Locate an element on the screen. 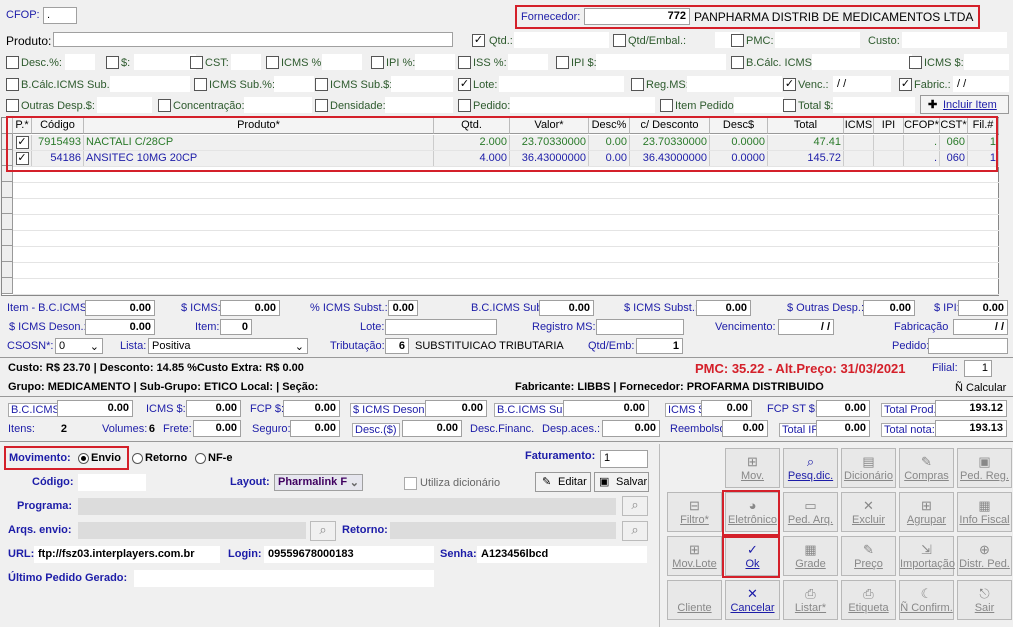 The height and width of the screenshot is (627, 1013). produto-input is located at coordinates (253, 39).